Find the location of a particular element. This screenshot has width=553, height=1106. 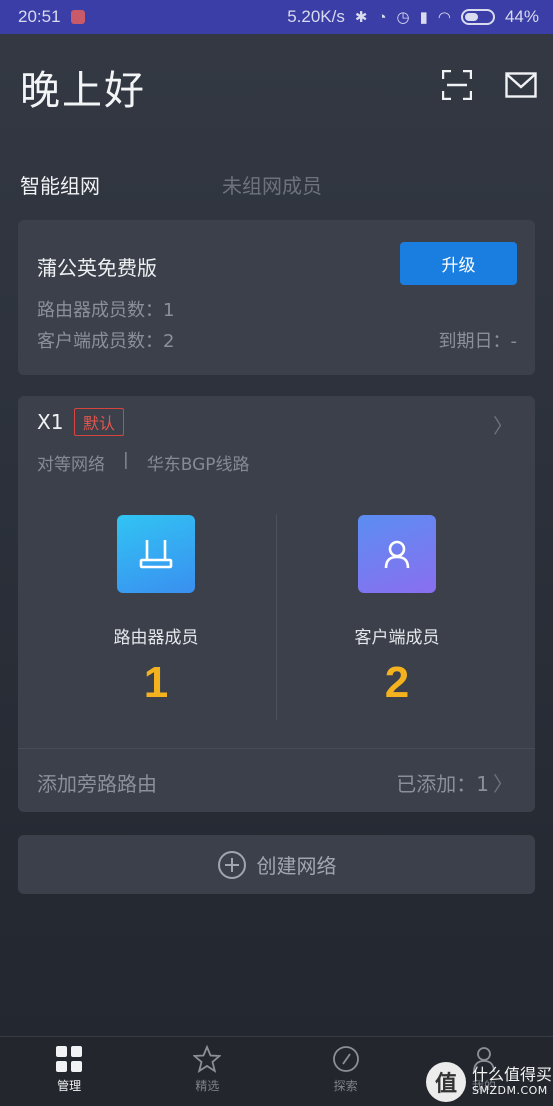

plus-circle-icon is located at coordinates (231, 864).